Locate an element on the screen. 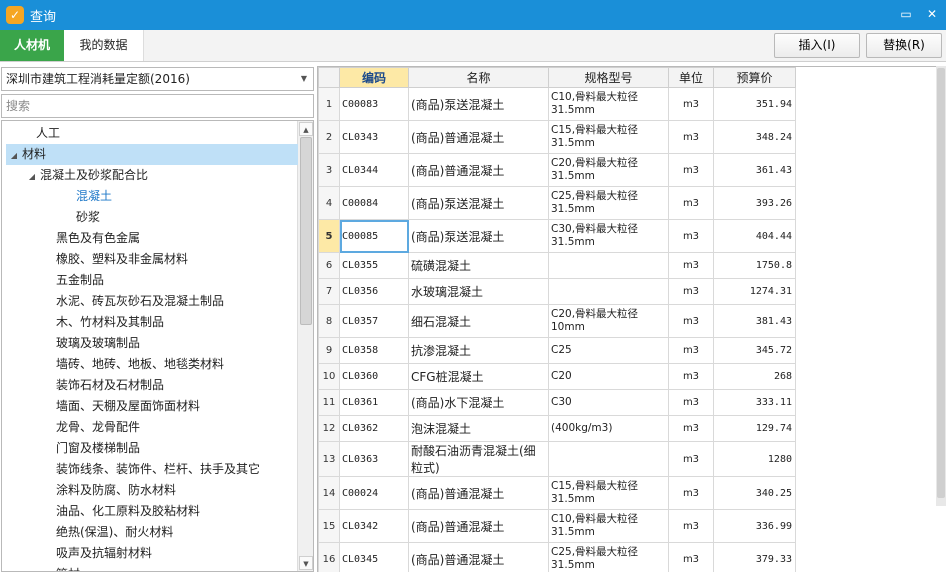  tree-item: 油品、化工原料及胶粘材料 is located at coordinates (120, 511).